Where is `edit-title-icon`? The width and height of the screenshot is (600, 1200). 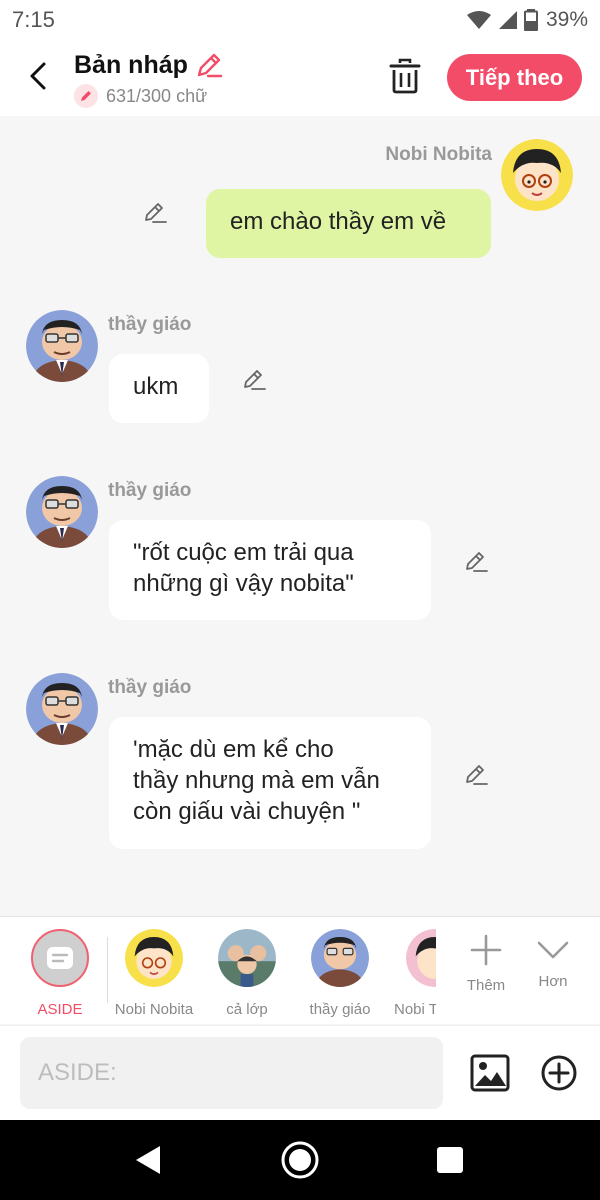
edit-title-icon is located at coordinates (209, 65).